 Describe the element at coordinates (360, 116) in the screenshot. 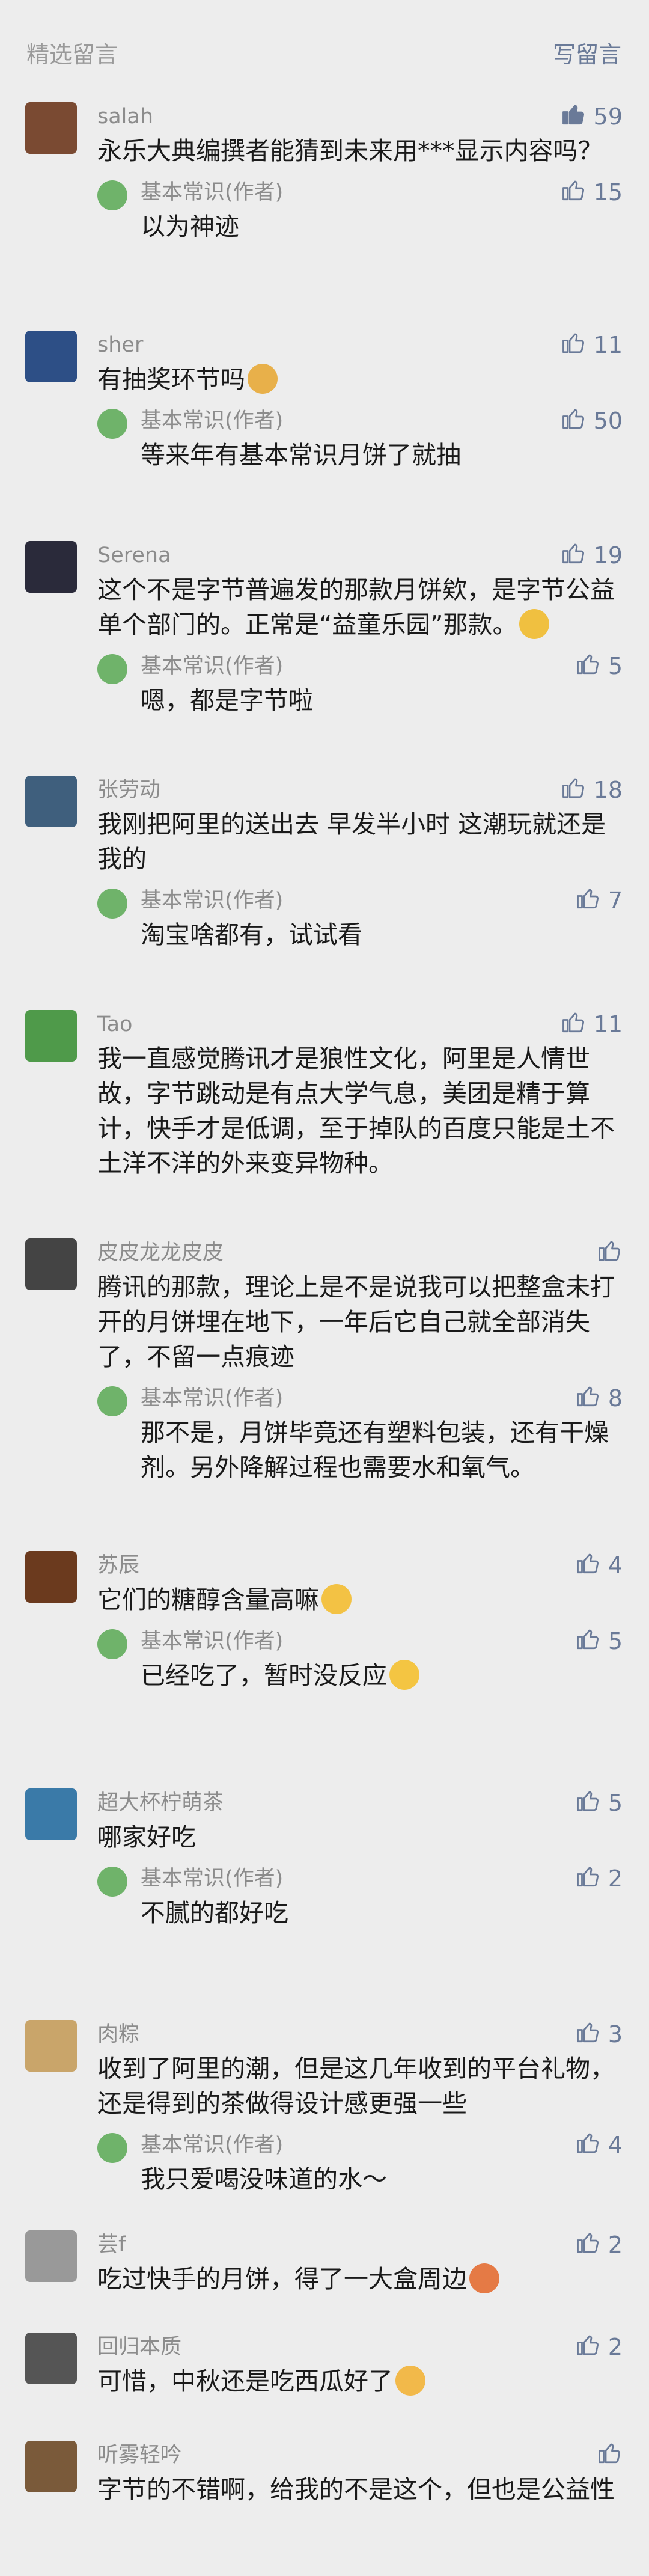

I see `commenter-name: salah` at that location.